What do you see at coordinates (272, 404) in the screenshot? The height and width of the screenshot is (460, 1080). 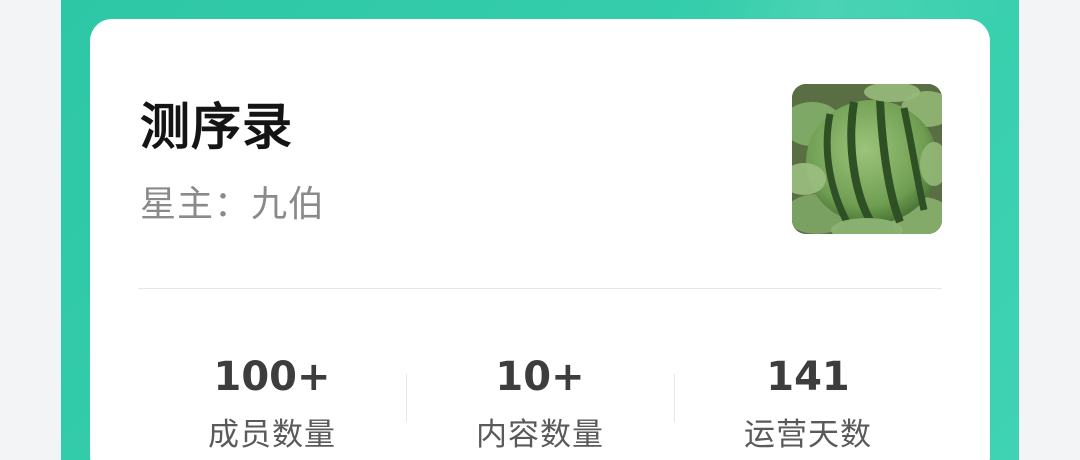 I see `stat-members: 100+ 成员数量` at bounding box center [272, 404].